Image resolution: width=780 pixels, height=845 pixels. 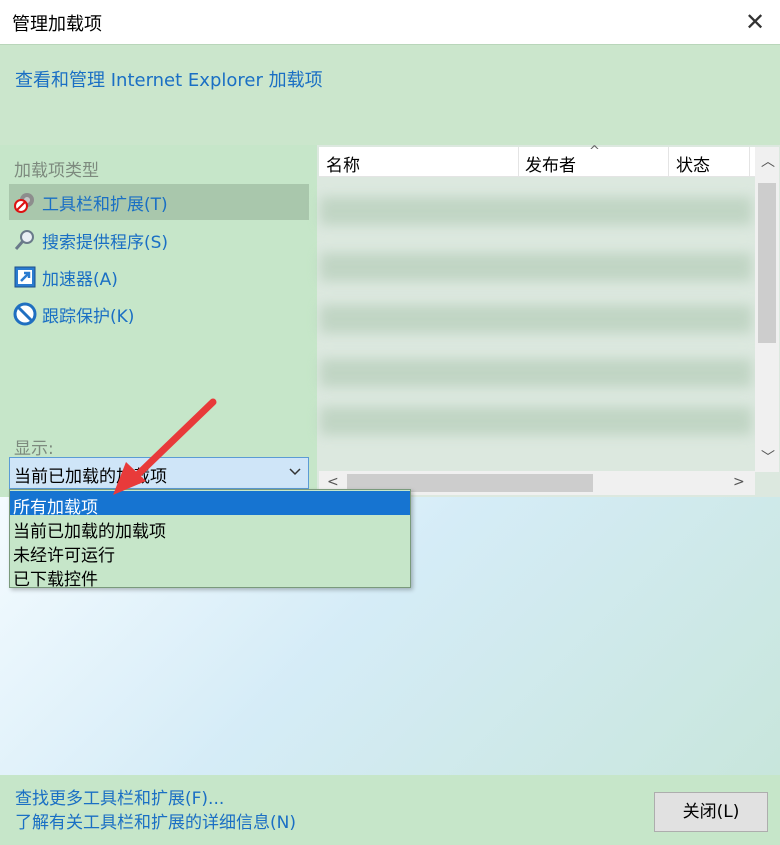 I want to click on column-header-publisher: 发布者, so click(x=550, y=163).